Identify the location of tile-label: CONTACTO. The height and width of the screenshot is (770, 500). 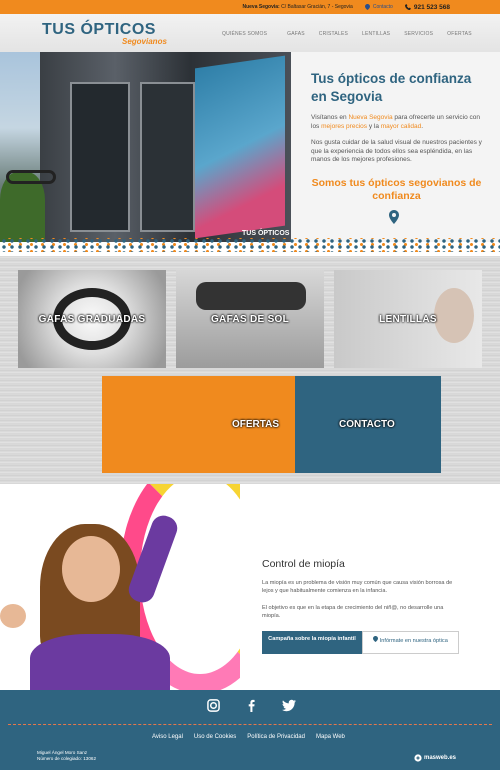
(367, 424).